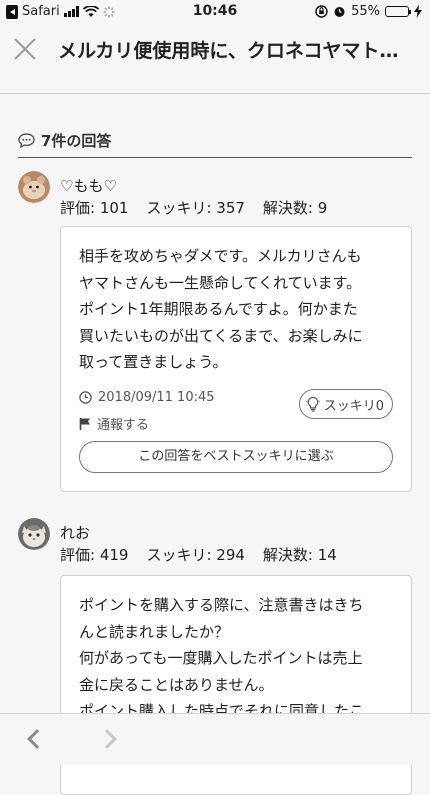 The height and width of the screenshot is (795, 430). I want to click on sukkiri-stat: スッキリ: 294, so click(195, 554).